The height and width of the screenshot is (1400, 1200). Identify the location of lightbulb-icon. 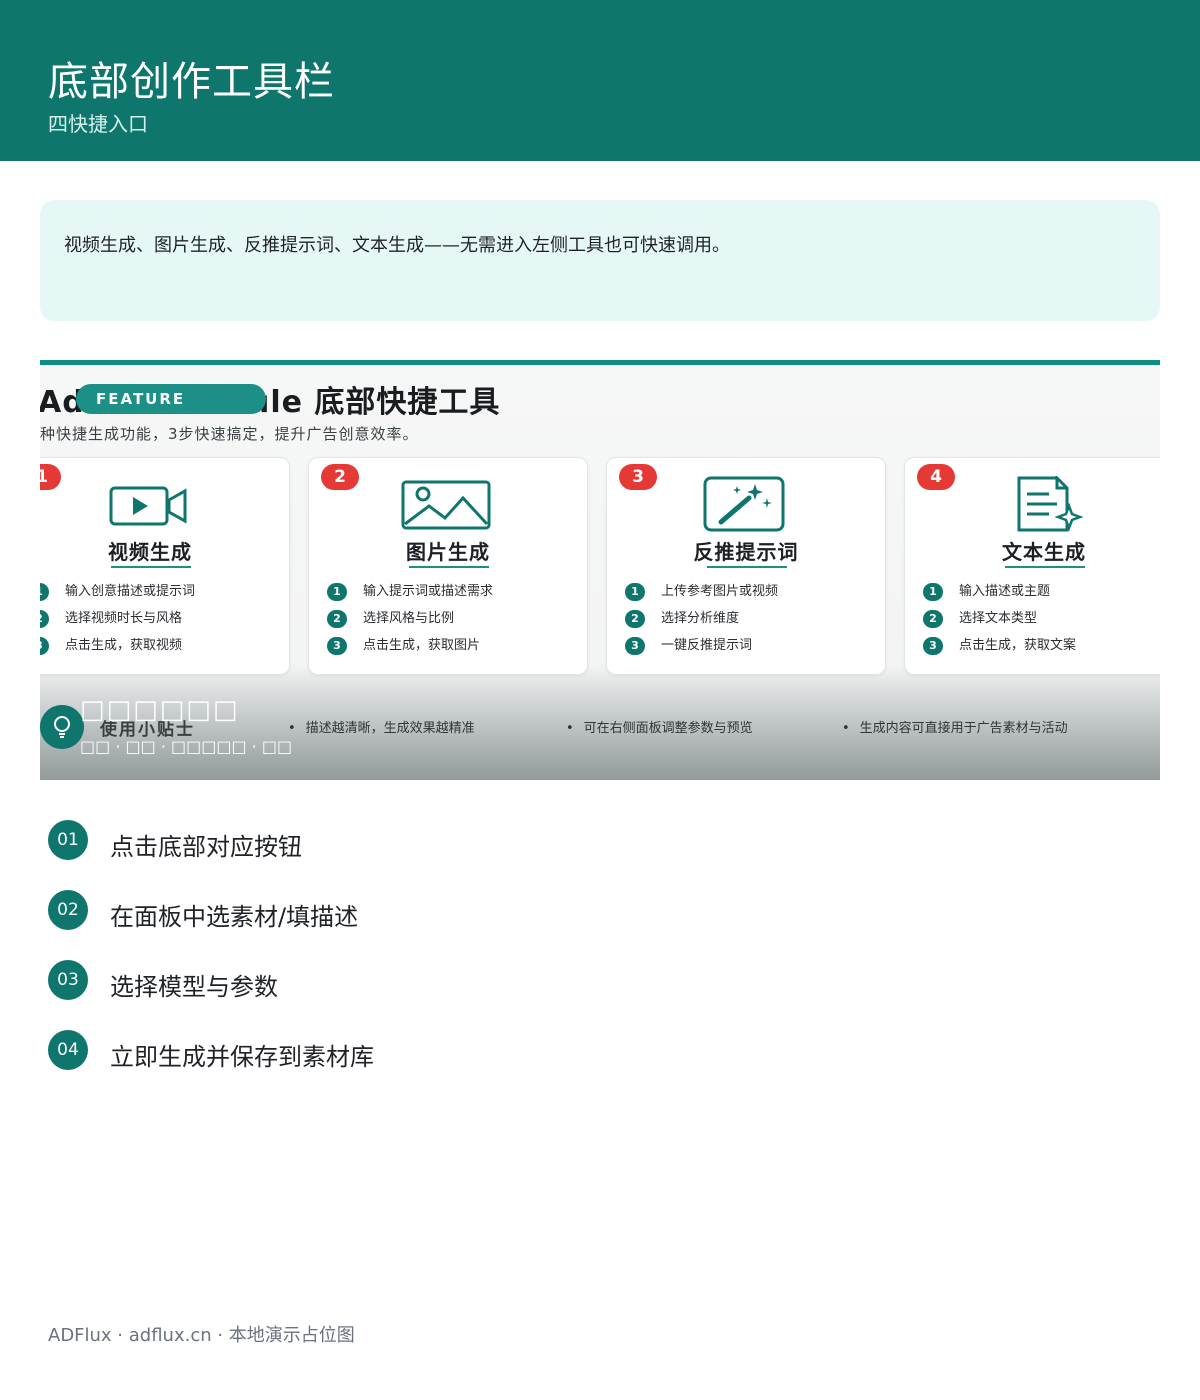
(62, 727).